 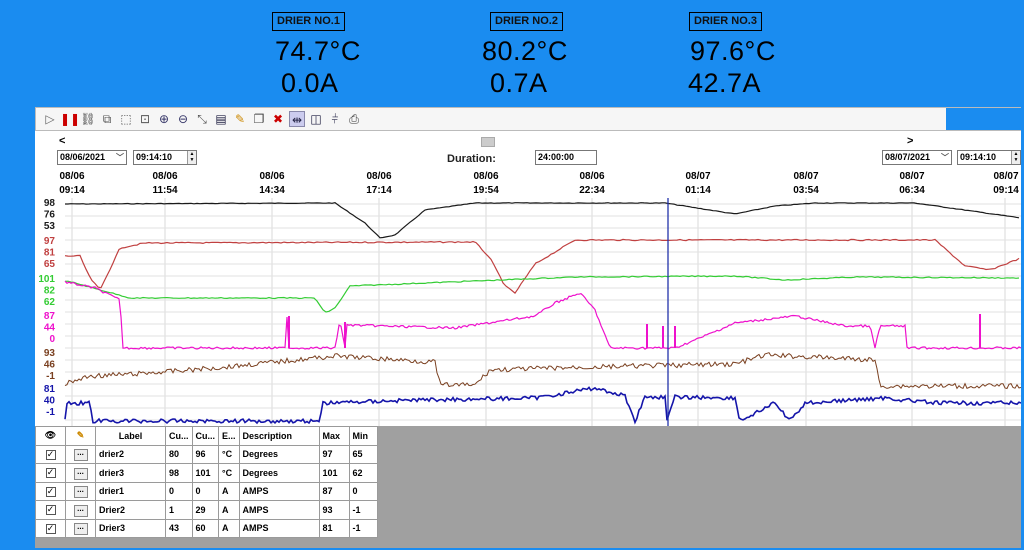 I want to click on legend-max: 87, so click(x=327, y=491).